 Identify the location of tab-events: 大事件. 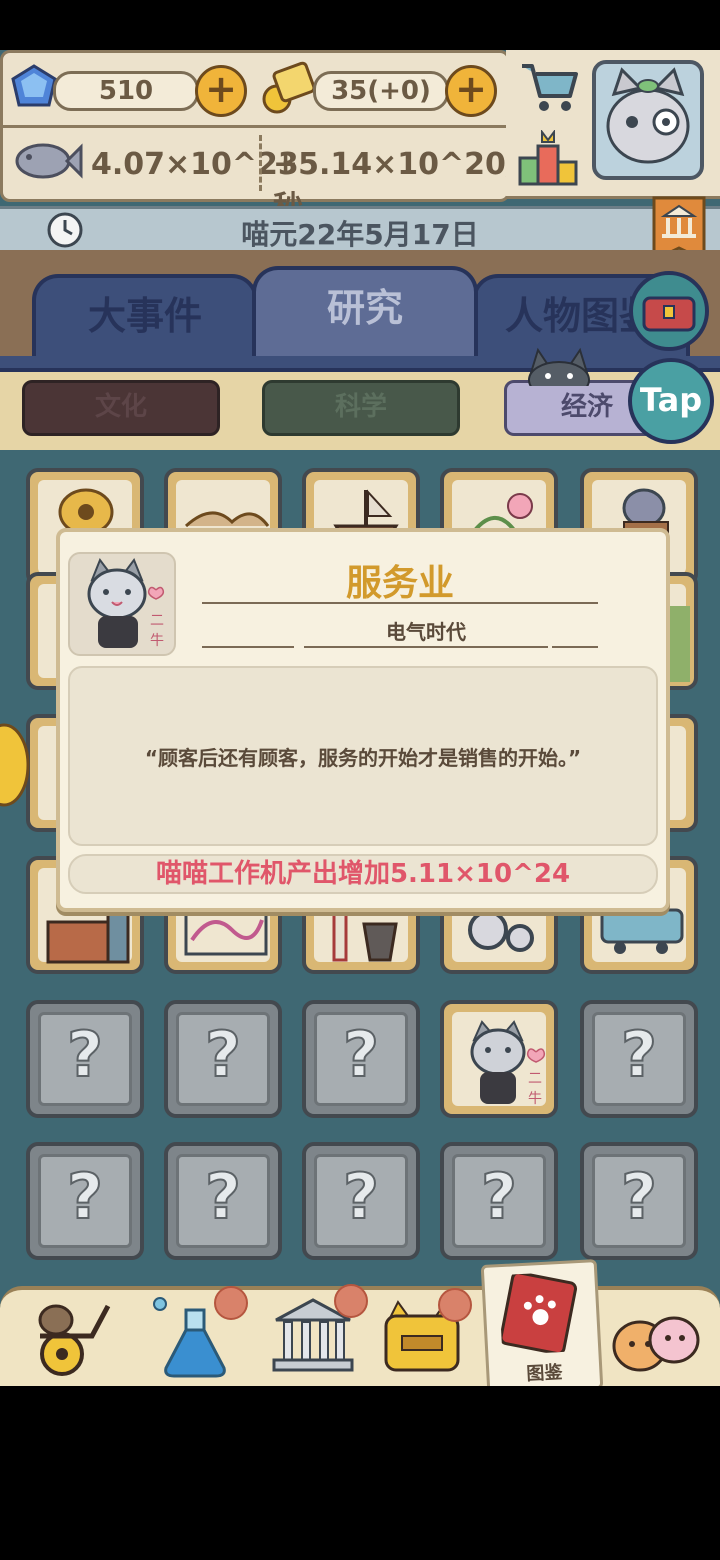
(145, 319).